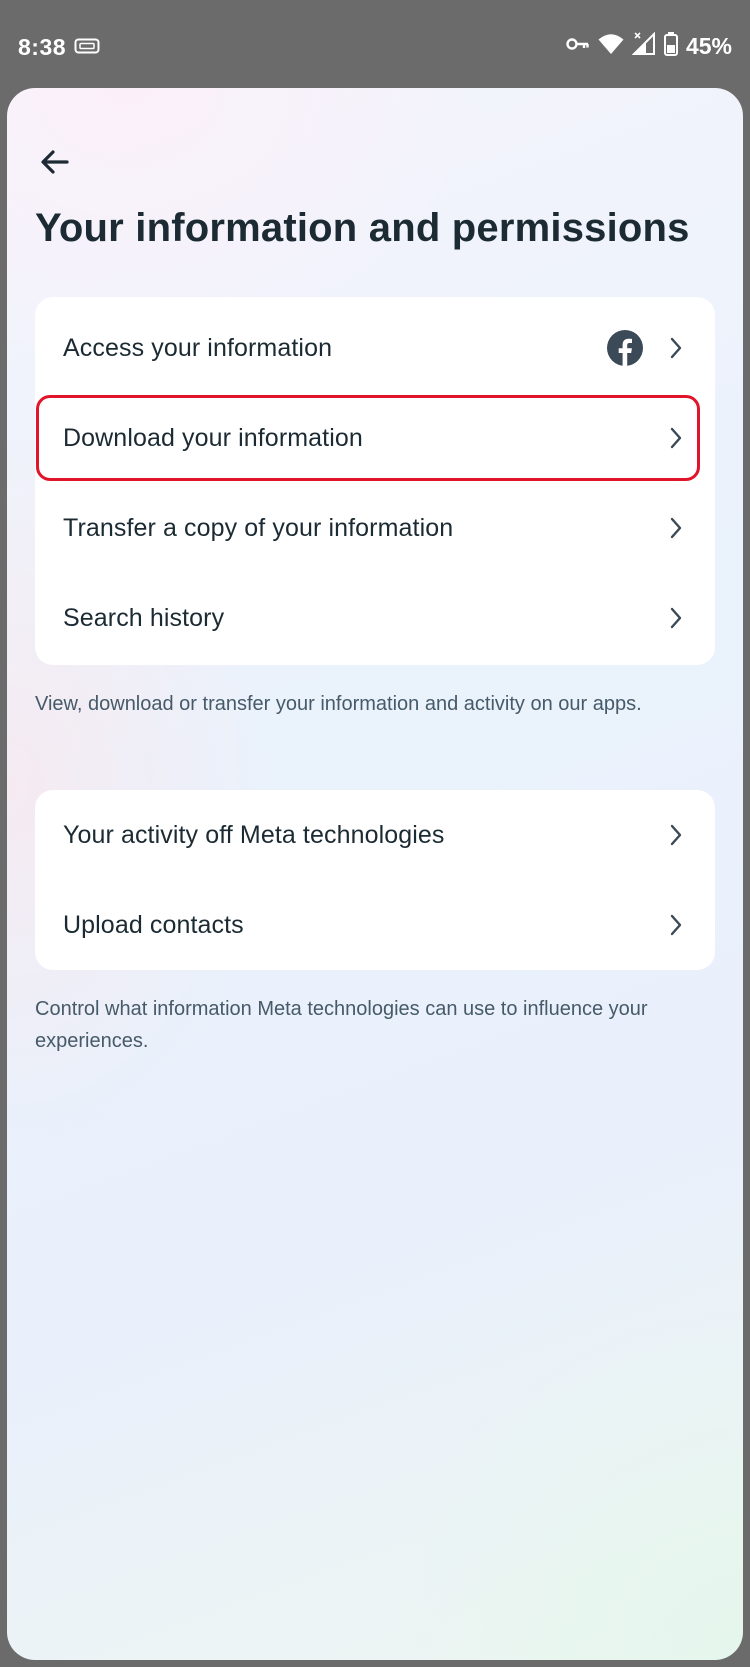 The width and height of the screenshot is (750, 1667). Describe the element at coordinates (153, 924) in the screenshot. I see `item-label: Upload contacts` at that location.